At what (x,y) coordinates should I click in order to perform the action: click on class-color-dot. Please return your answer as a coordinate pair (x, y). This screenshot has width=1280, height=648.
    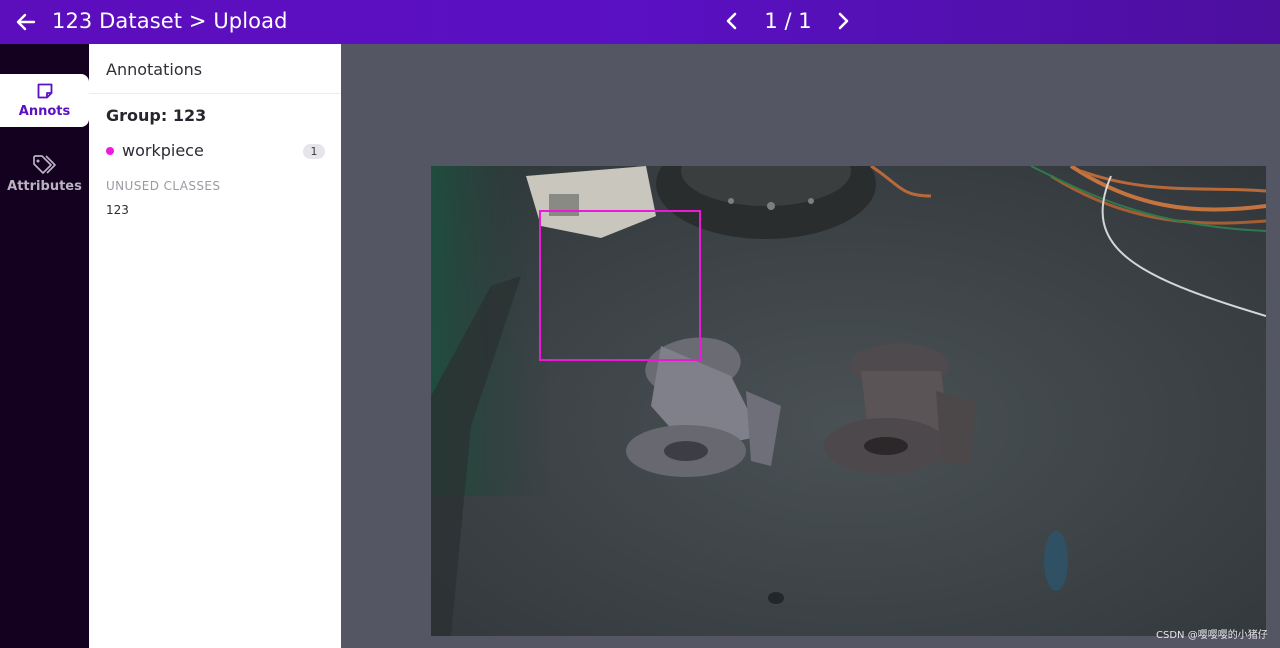
    Looking at the image, I should click on (110, 151).